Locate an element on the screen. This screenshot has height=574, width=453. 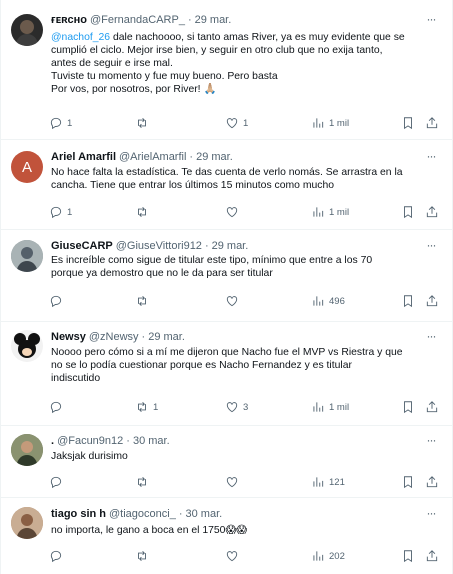
mention-link: @nachof_26 is located at coordinates (80, 37).